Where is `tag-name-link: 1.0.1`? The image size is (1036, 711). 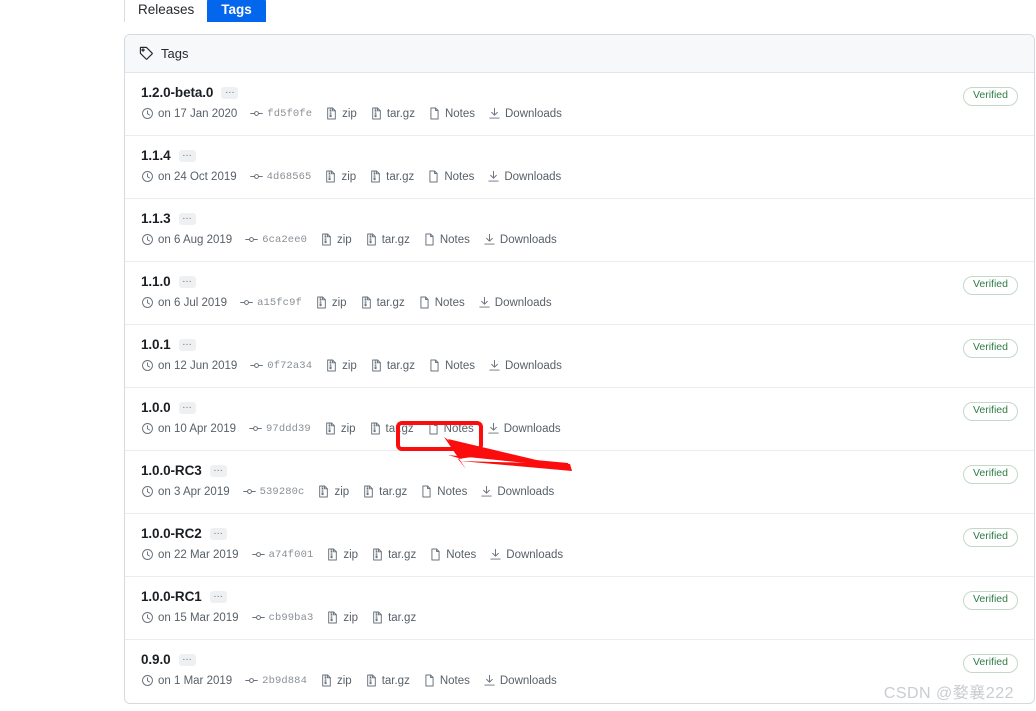 tag-name-link: 1.0.1 is located at coordinates (156, 344).